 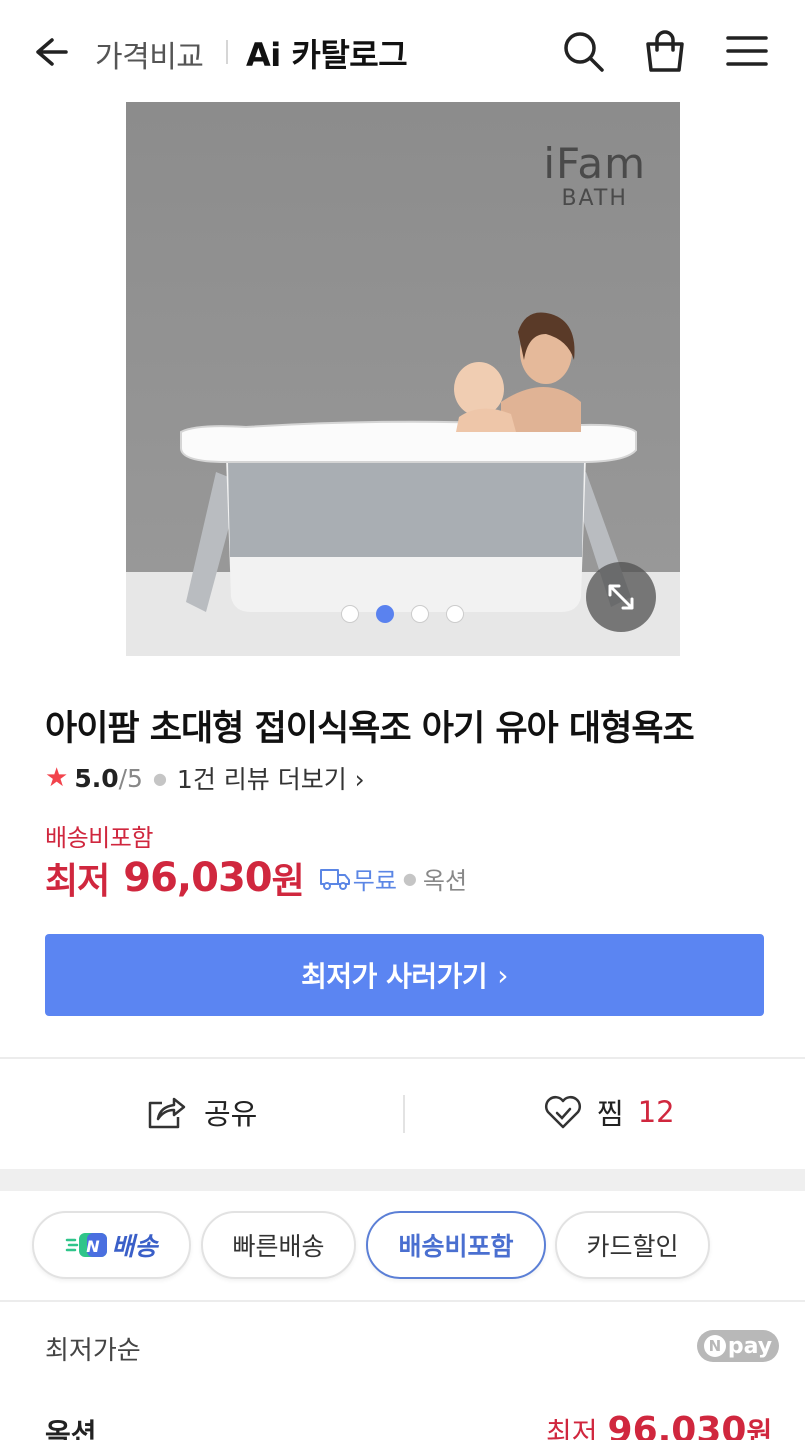 What do you see at coordinates (149, 54) in the screenshot?
I see `breadcrumb-price-compare: 가격비교` at bounding box center [149, 54].